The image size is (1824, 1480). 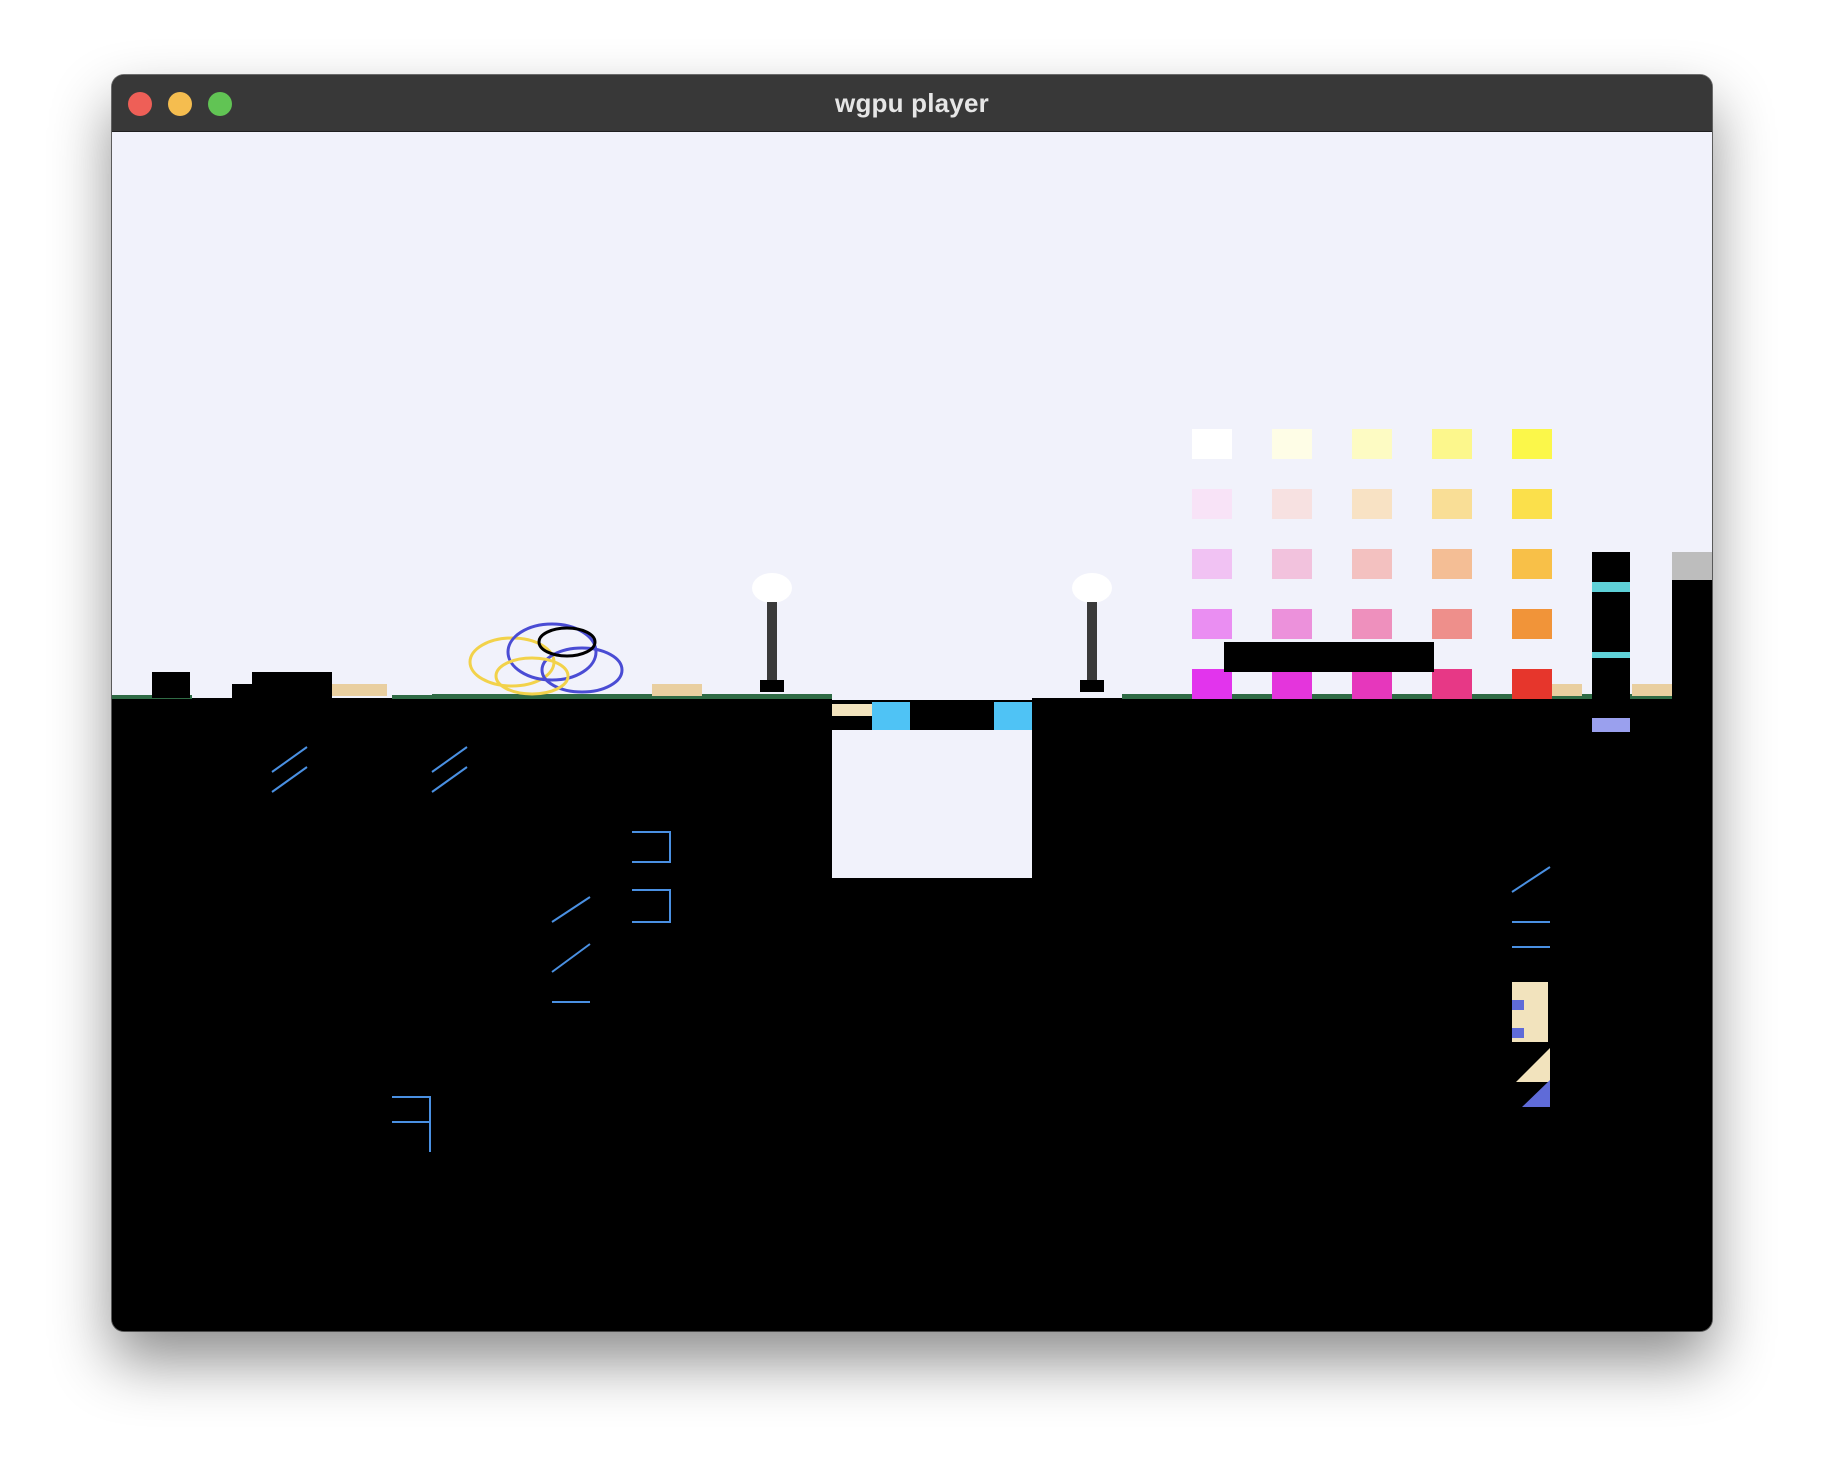 What do you see at coordinates (247, 691) in the screenshot?
I see `bench-step` at bounding box center [247, 691].